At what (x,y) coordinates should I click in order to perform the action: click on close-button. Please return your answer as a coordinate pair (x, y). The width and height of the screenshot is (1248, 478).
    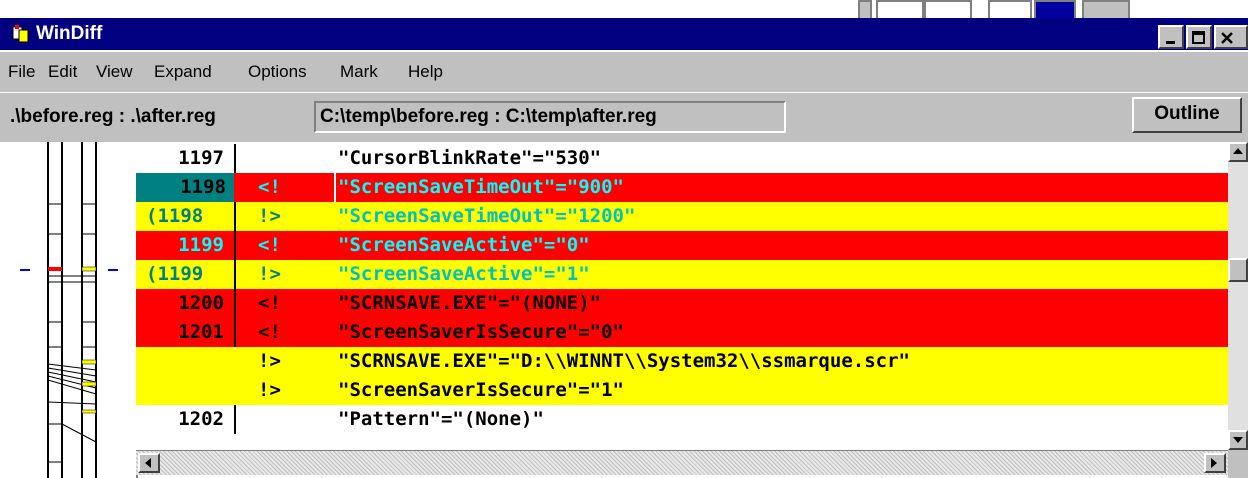
    Looking at the image, I should click on (1231, 37).